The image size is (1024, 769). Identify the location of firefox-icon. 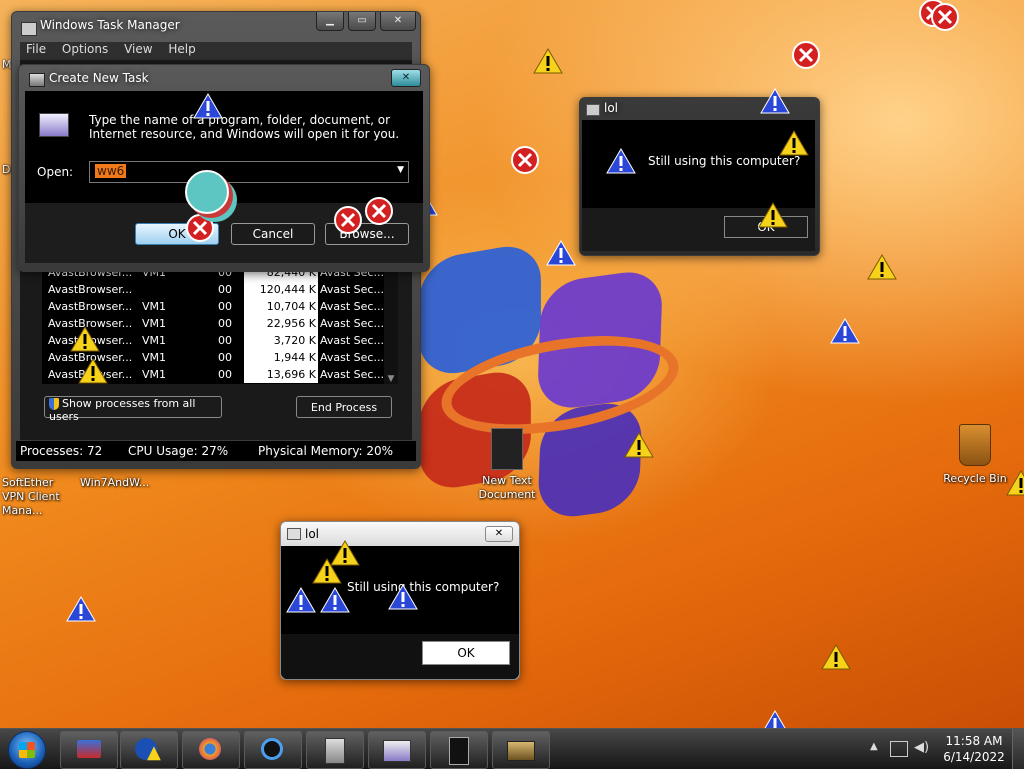
(210, 749).